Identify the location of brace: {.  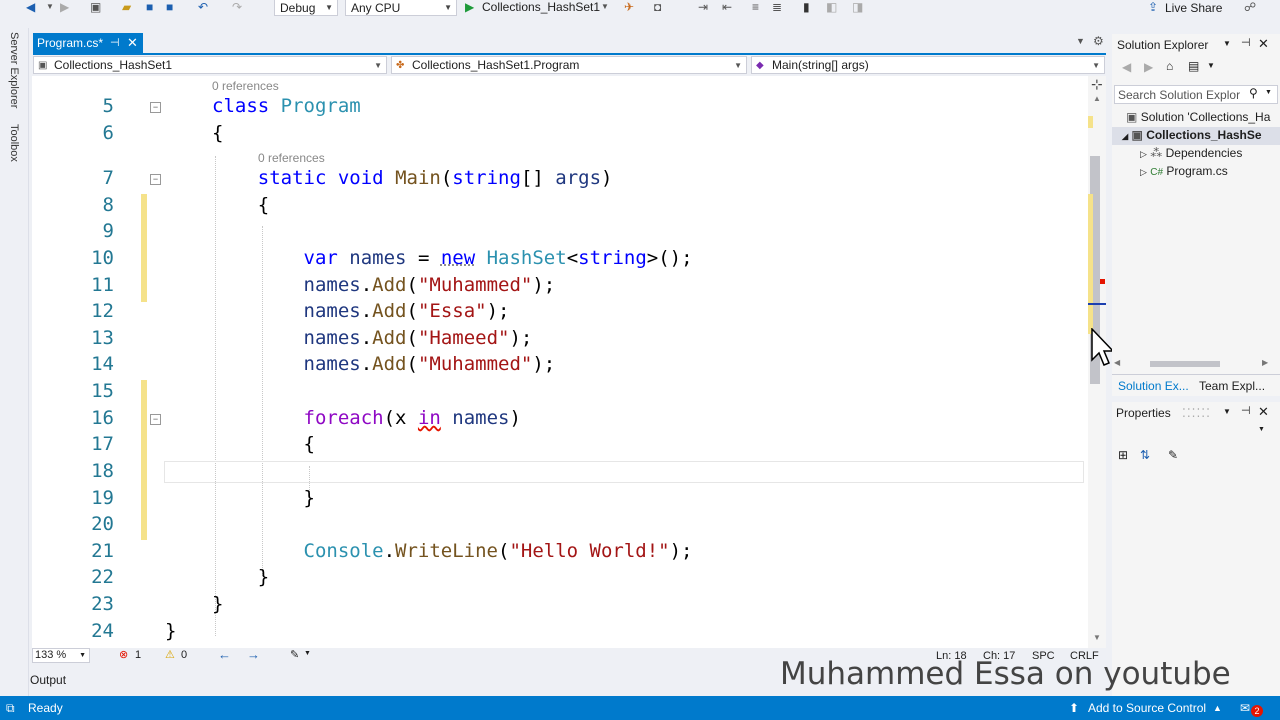
(263, 205).